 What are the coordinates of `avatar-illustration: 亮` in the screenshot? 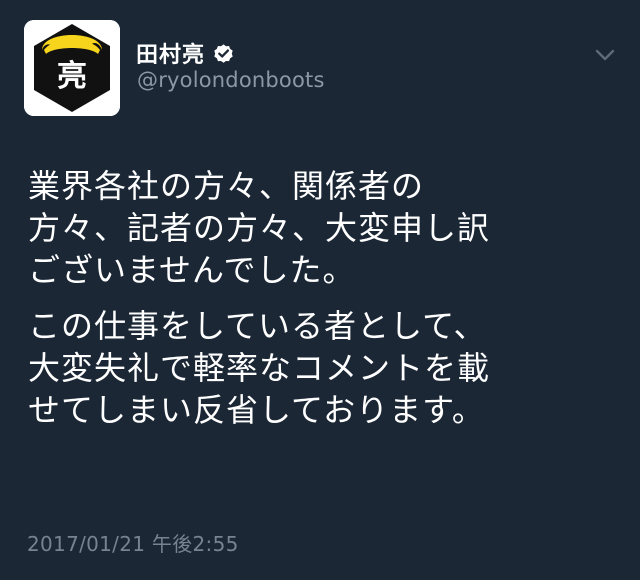 It's located at (72, 68).